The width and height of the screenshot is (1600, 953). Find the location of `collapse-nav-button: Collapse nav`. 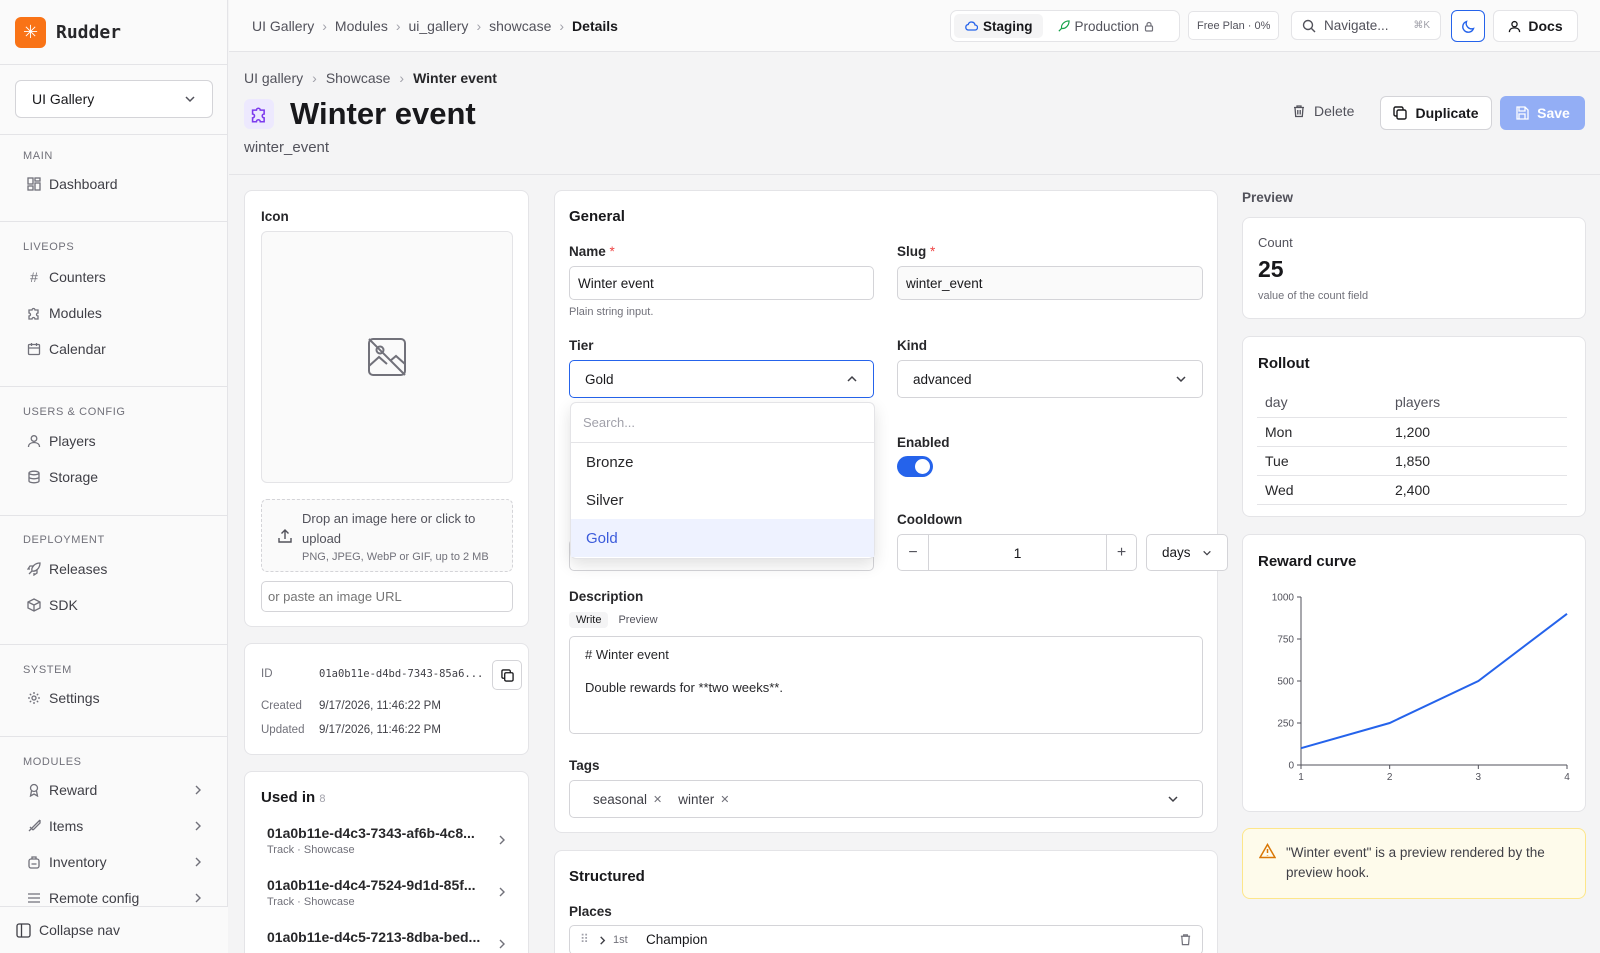

collapse-nav-button: Collapse nav is located at coordinates (114, 929).